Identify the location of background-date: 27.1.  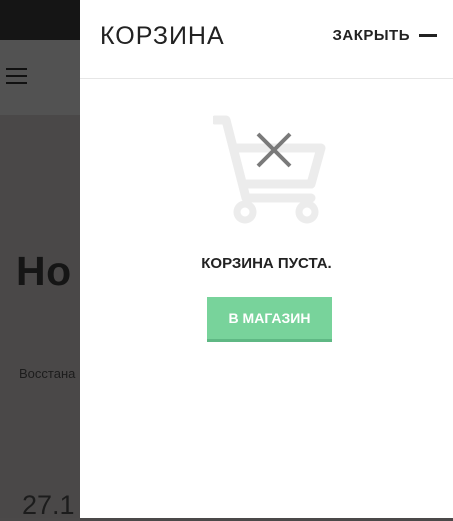
(48, 505).